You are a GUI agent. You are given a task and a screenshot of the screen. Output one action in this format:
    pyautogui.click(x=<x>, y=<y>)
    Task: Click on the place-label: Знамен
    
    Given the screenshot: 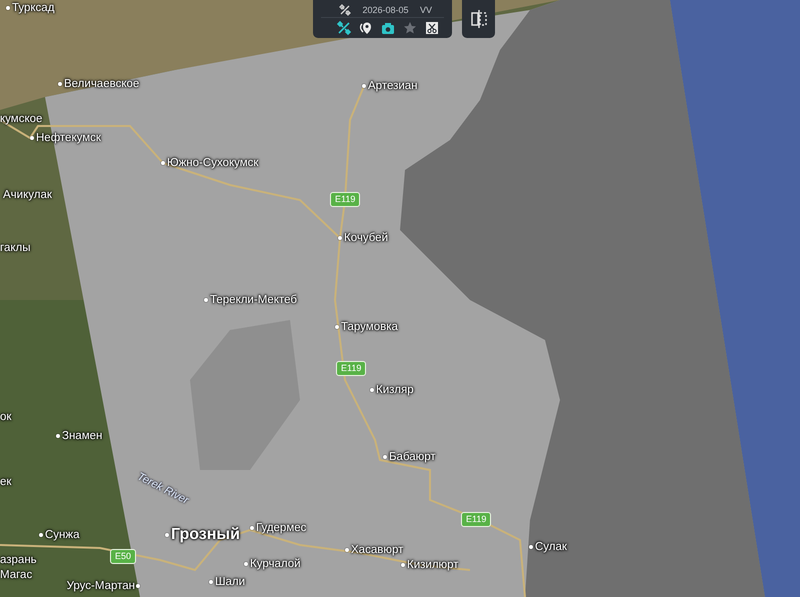 What is the action you would take?
    pyautogui.click(x=82, y=436)
    